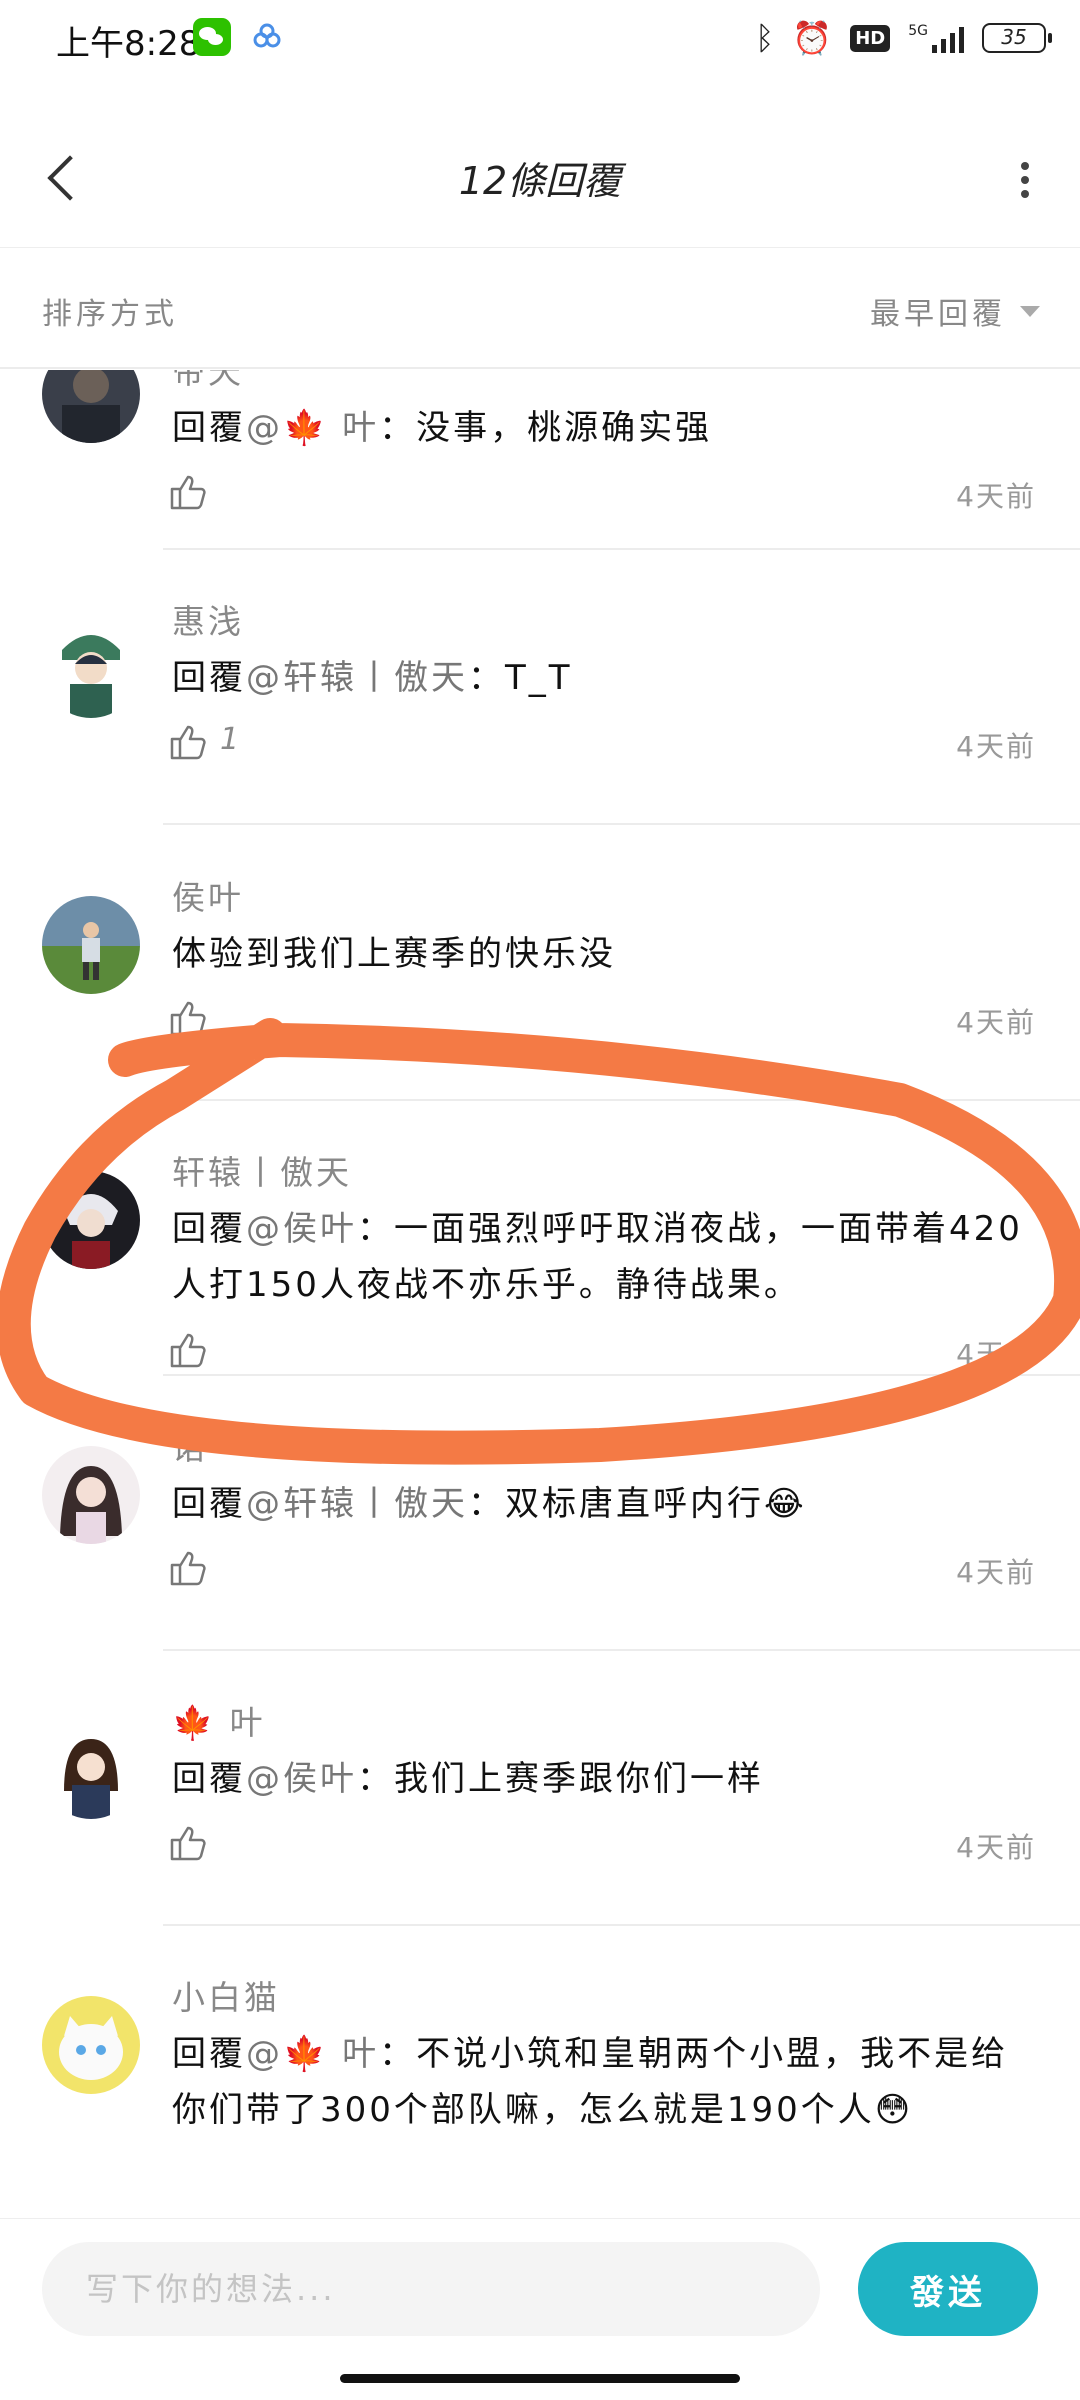  Describe the element at coordinates (190, 1445) in the screenshot. I see `comment-author: 诺` at that location.